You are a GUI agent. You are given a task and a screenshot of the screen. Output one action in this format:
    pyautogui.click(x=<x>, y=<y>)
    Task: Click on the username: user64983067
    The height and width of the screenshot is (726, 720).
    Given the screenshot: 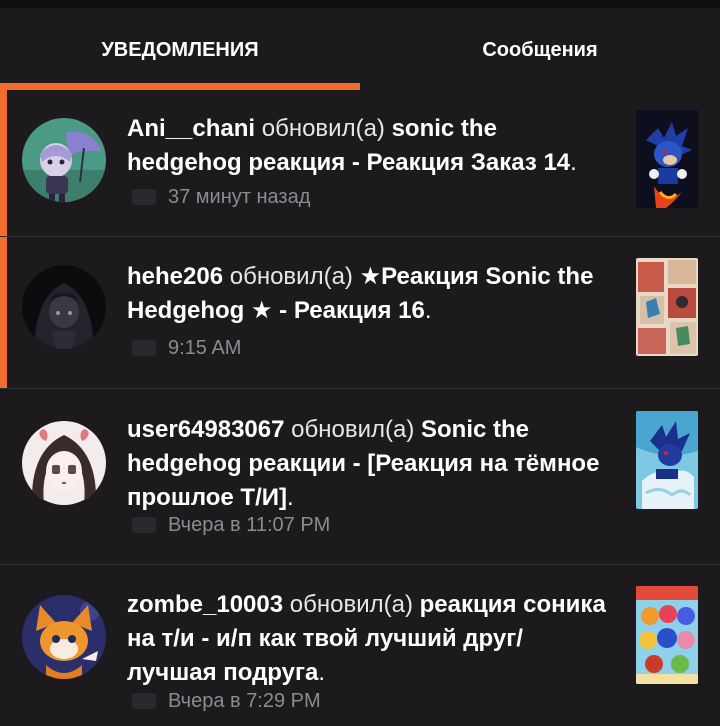 What is the action you would take?
    pyautogui.click(x=205, y=429)
    